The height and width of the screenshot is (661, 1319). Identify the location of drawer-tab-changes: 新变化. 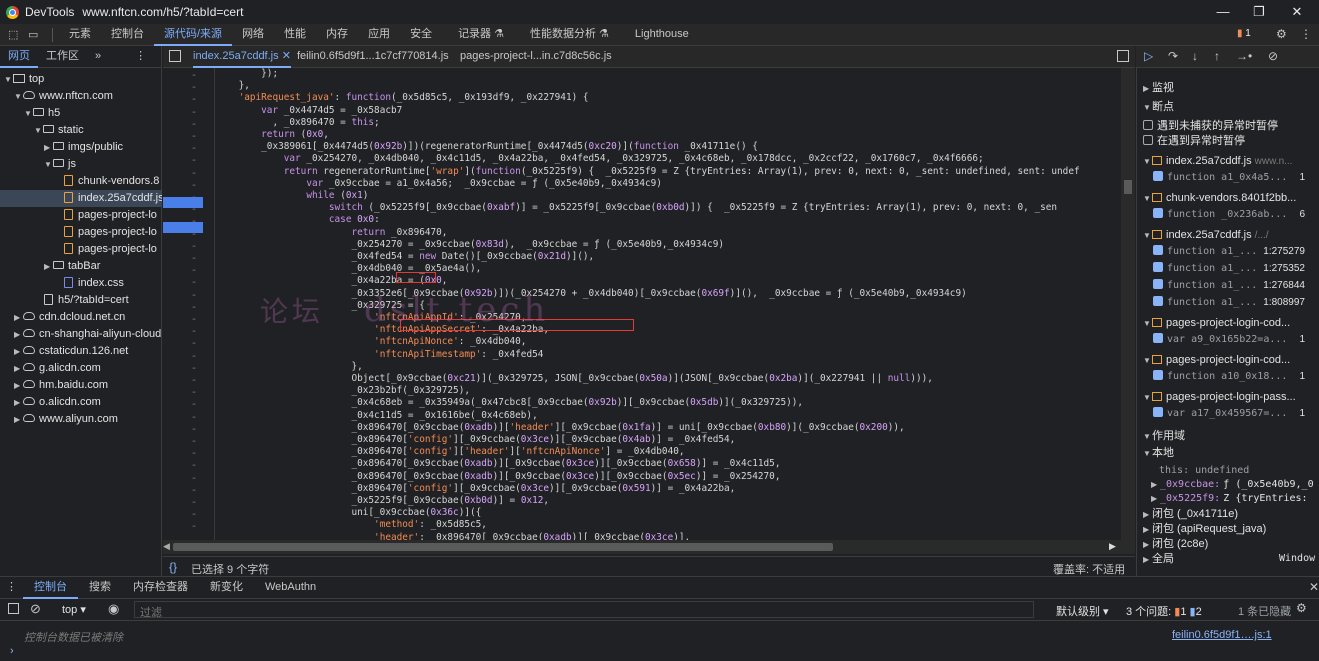
(226, 588).